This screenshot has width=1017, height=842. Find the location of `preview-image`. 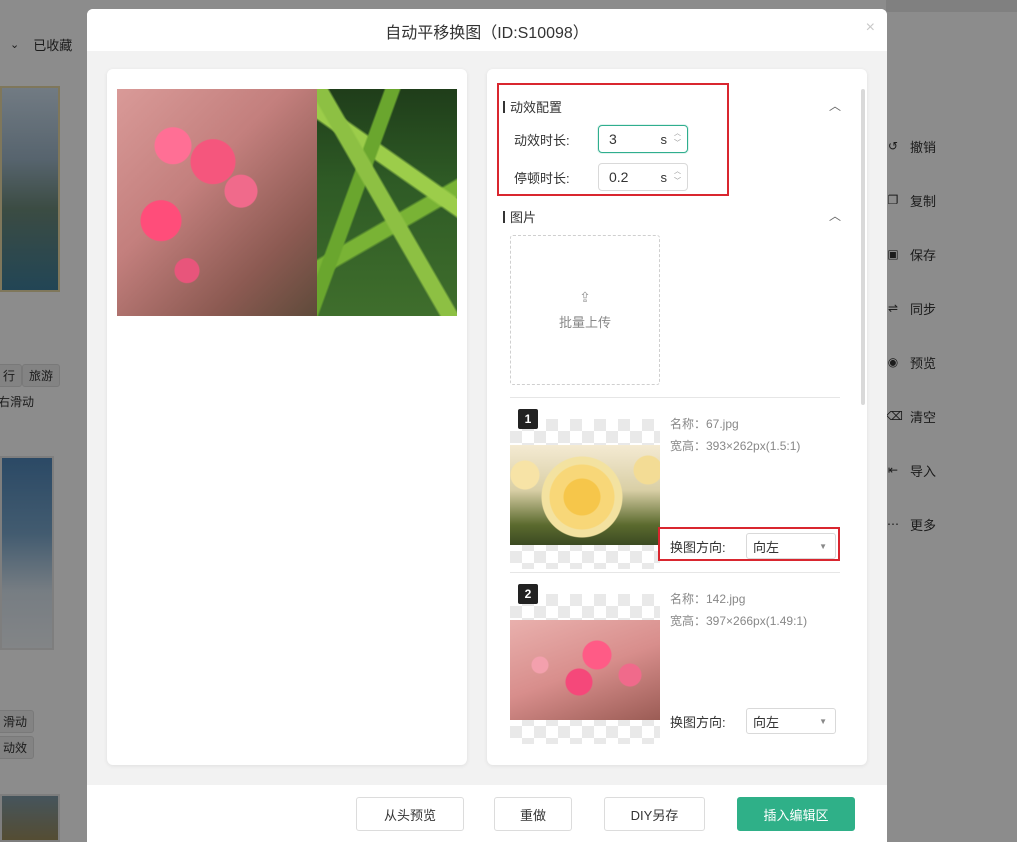

preview-image is located at coordinates (287, 202).